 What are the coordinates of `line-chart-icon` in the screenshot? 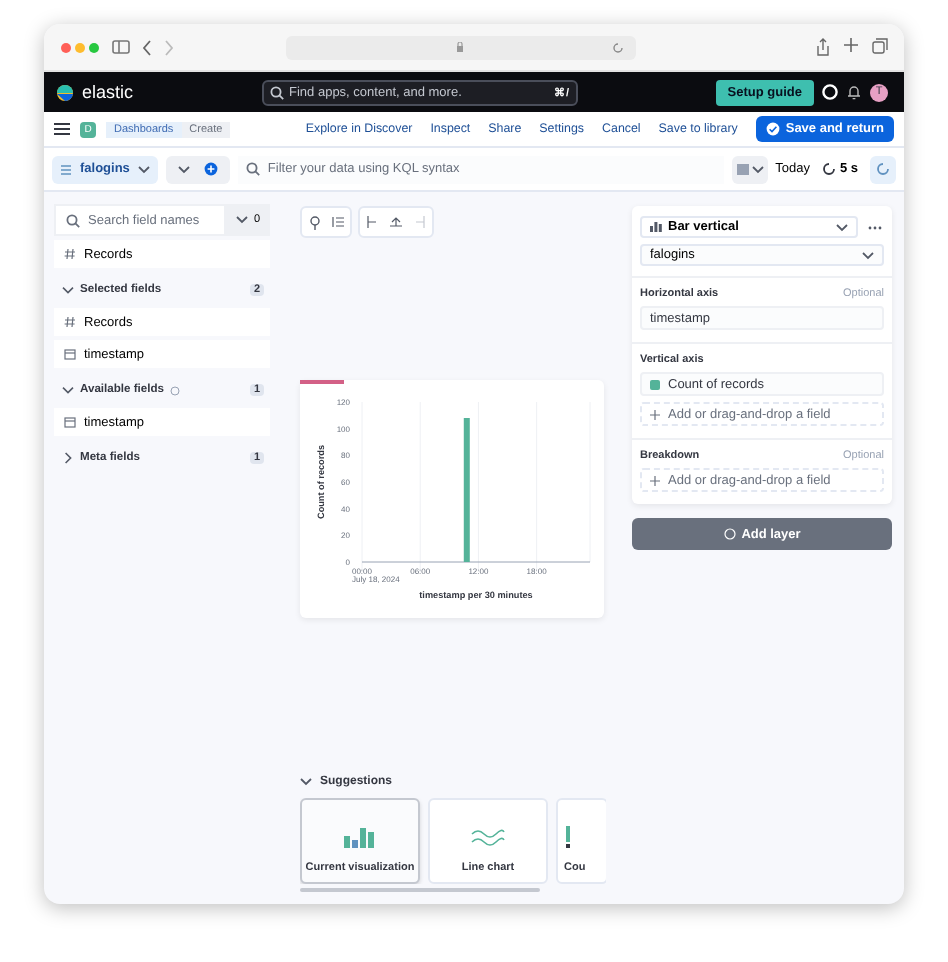 It's located at (488, 837).